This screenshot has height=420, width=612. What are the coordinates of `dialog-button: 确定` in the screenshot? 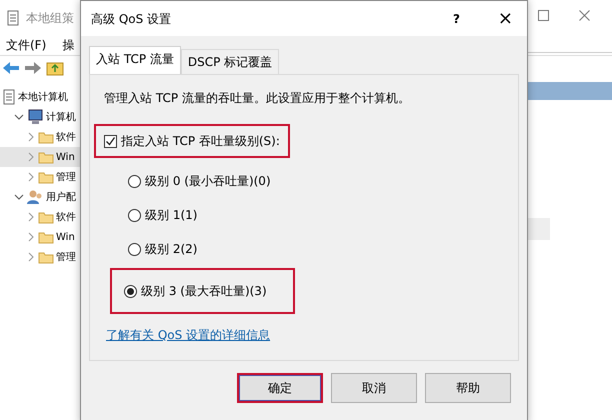 It's located at (280, 388).